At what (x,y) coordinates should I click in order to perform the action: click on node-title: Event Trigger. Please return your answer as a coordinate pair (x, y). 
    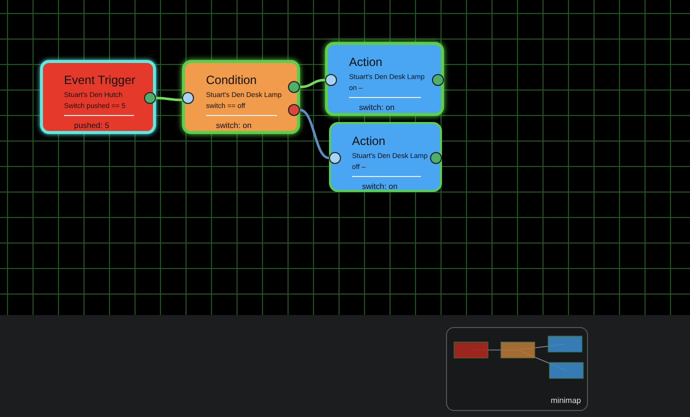
    Looking at the image, I should click on (100, 80).